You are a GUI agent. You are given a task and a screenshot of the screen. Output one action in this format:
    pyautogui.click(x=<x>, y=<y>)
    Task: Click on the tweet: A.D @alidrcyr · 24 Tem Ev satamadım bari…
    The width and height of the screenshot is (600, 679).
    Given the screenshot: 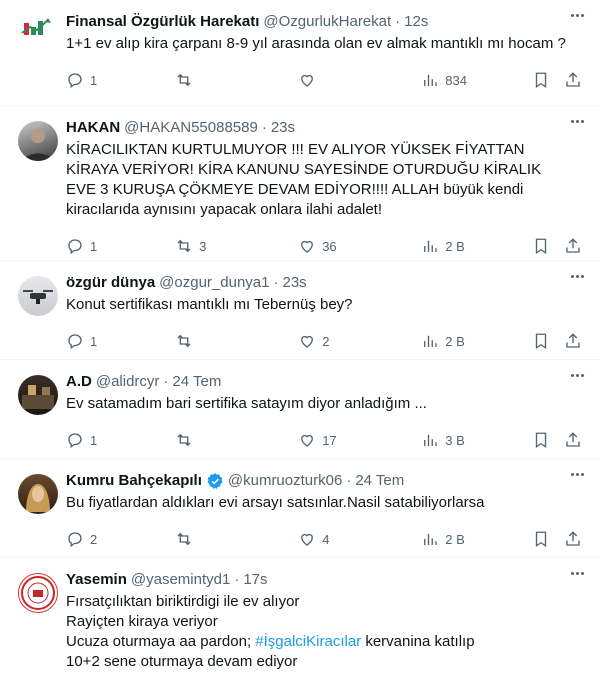 What is the action you would take?
    pyautogui.click(x=300, y=409)
    